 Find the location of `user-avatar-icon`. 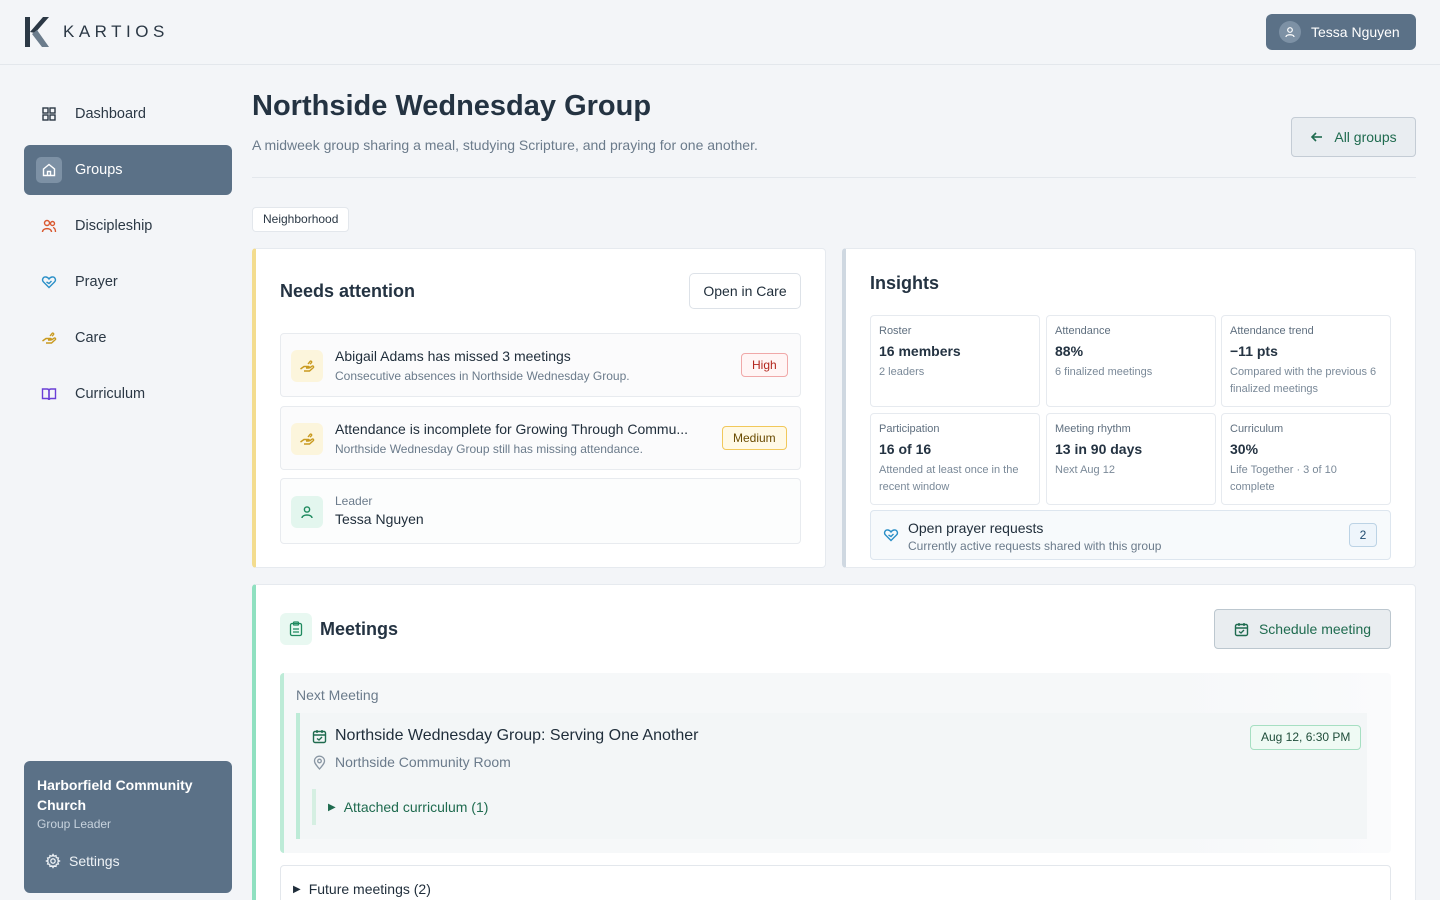

user-avatar-icon is located at coordinates (1290, 32).